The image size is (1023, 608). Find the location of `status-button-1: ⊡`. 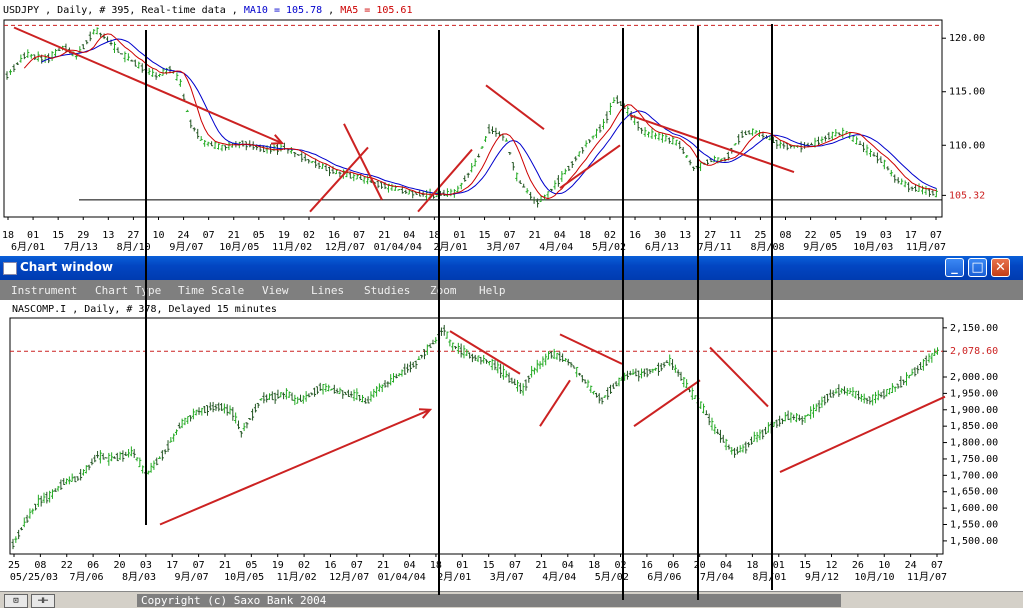

status-button-1: ⊡ is located at coordinates (16, 601).